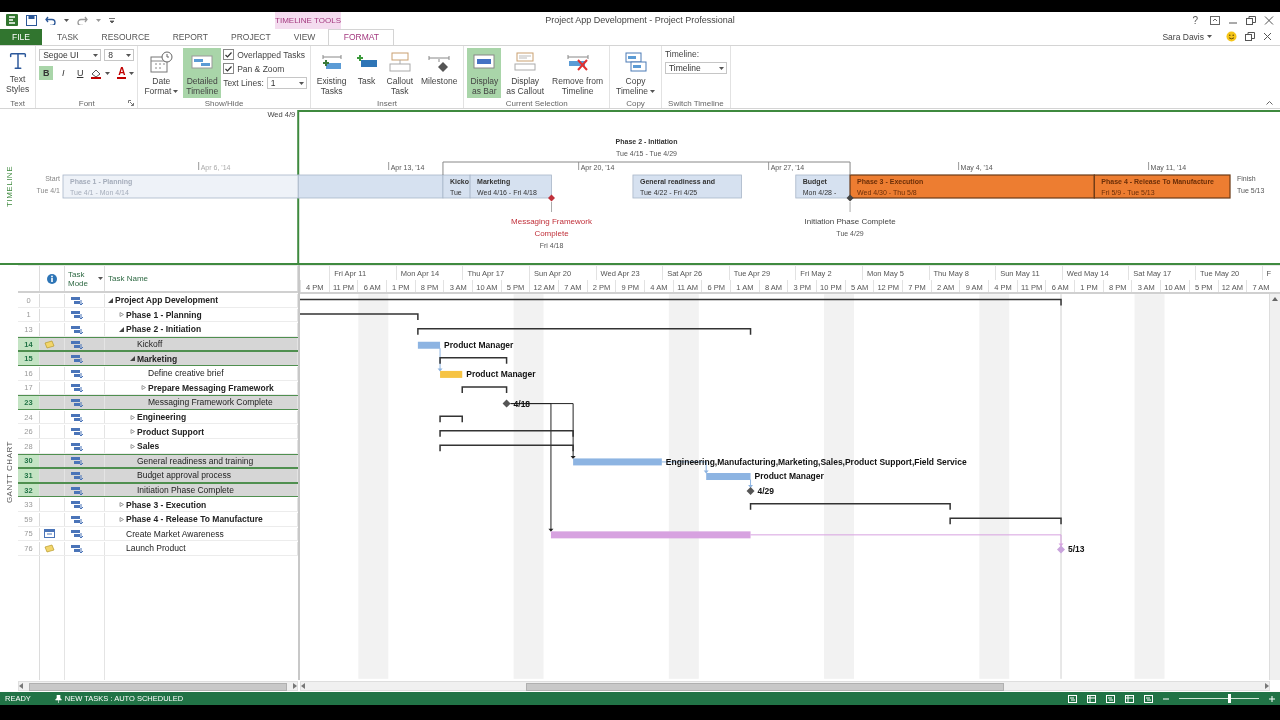  Describe the element at coordinates (128, 278) in the screenshot. I see `column-header: Task Name` at that location.